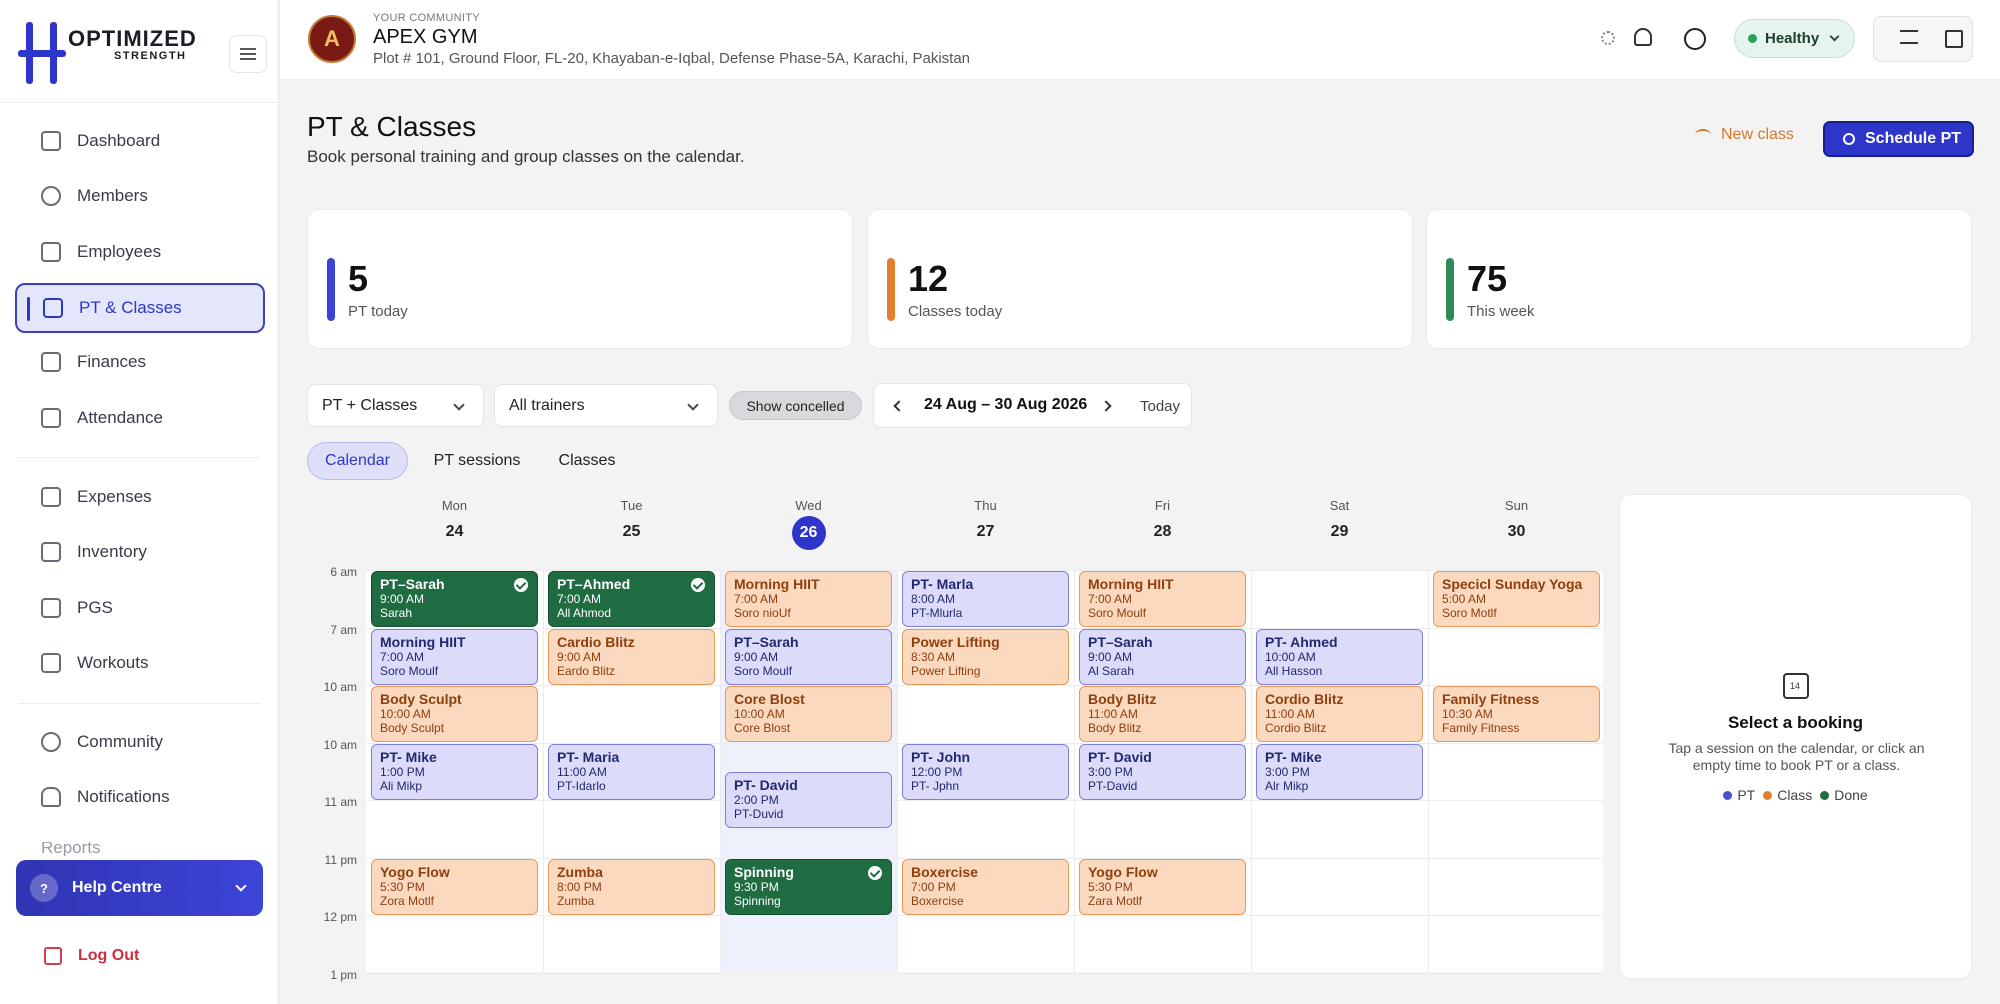  Describe the element at coordinates (1703, 135) in the screenshot. I see `wifi-icon` at that location.